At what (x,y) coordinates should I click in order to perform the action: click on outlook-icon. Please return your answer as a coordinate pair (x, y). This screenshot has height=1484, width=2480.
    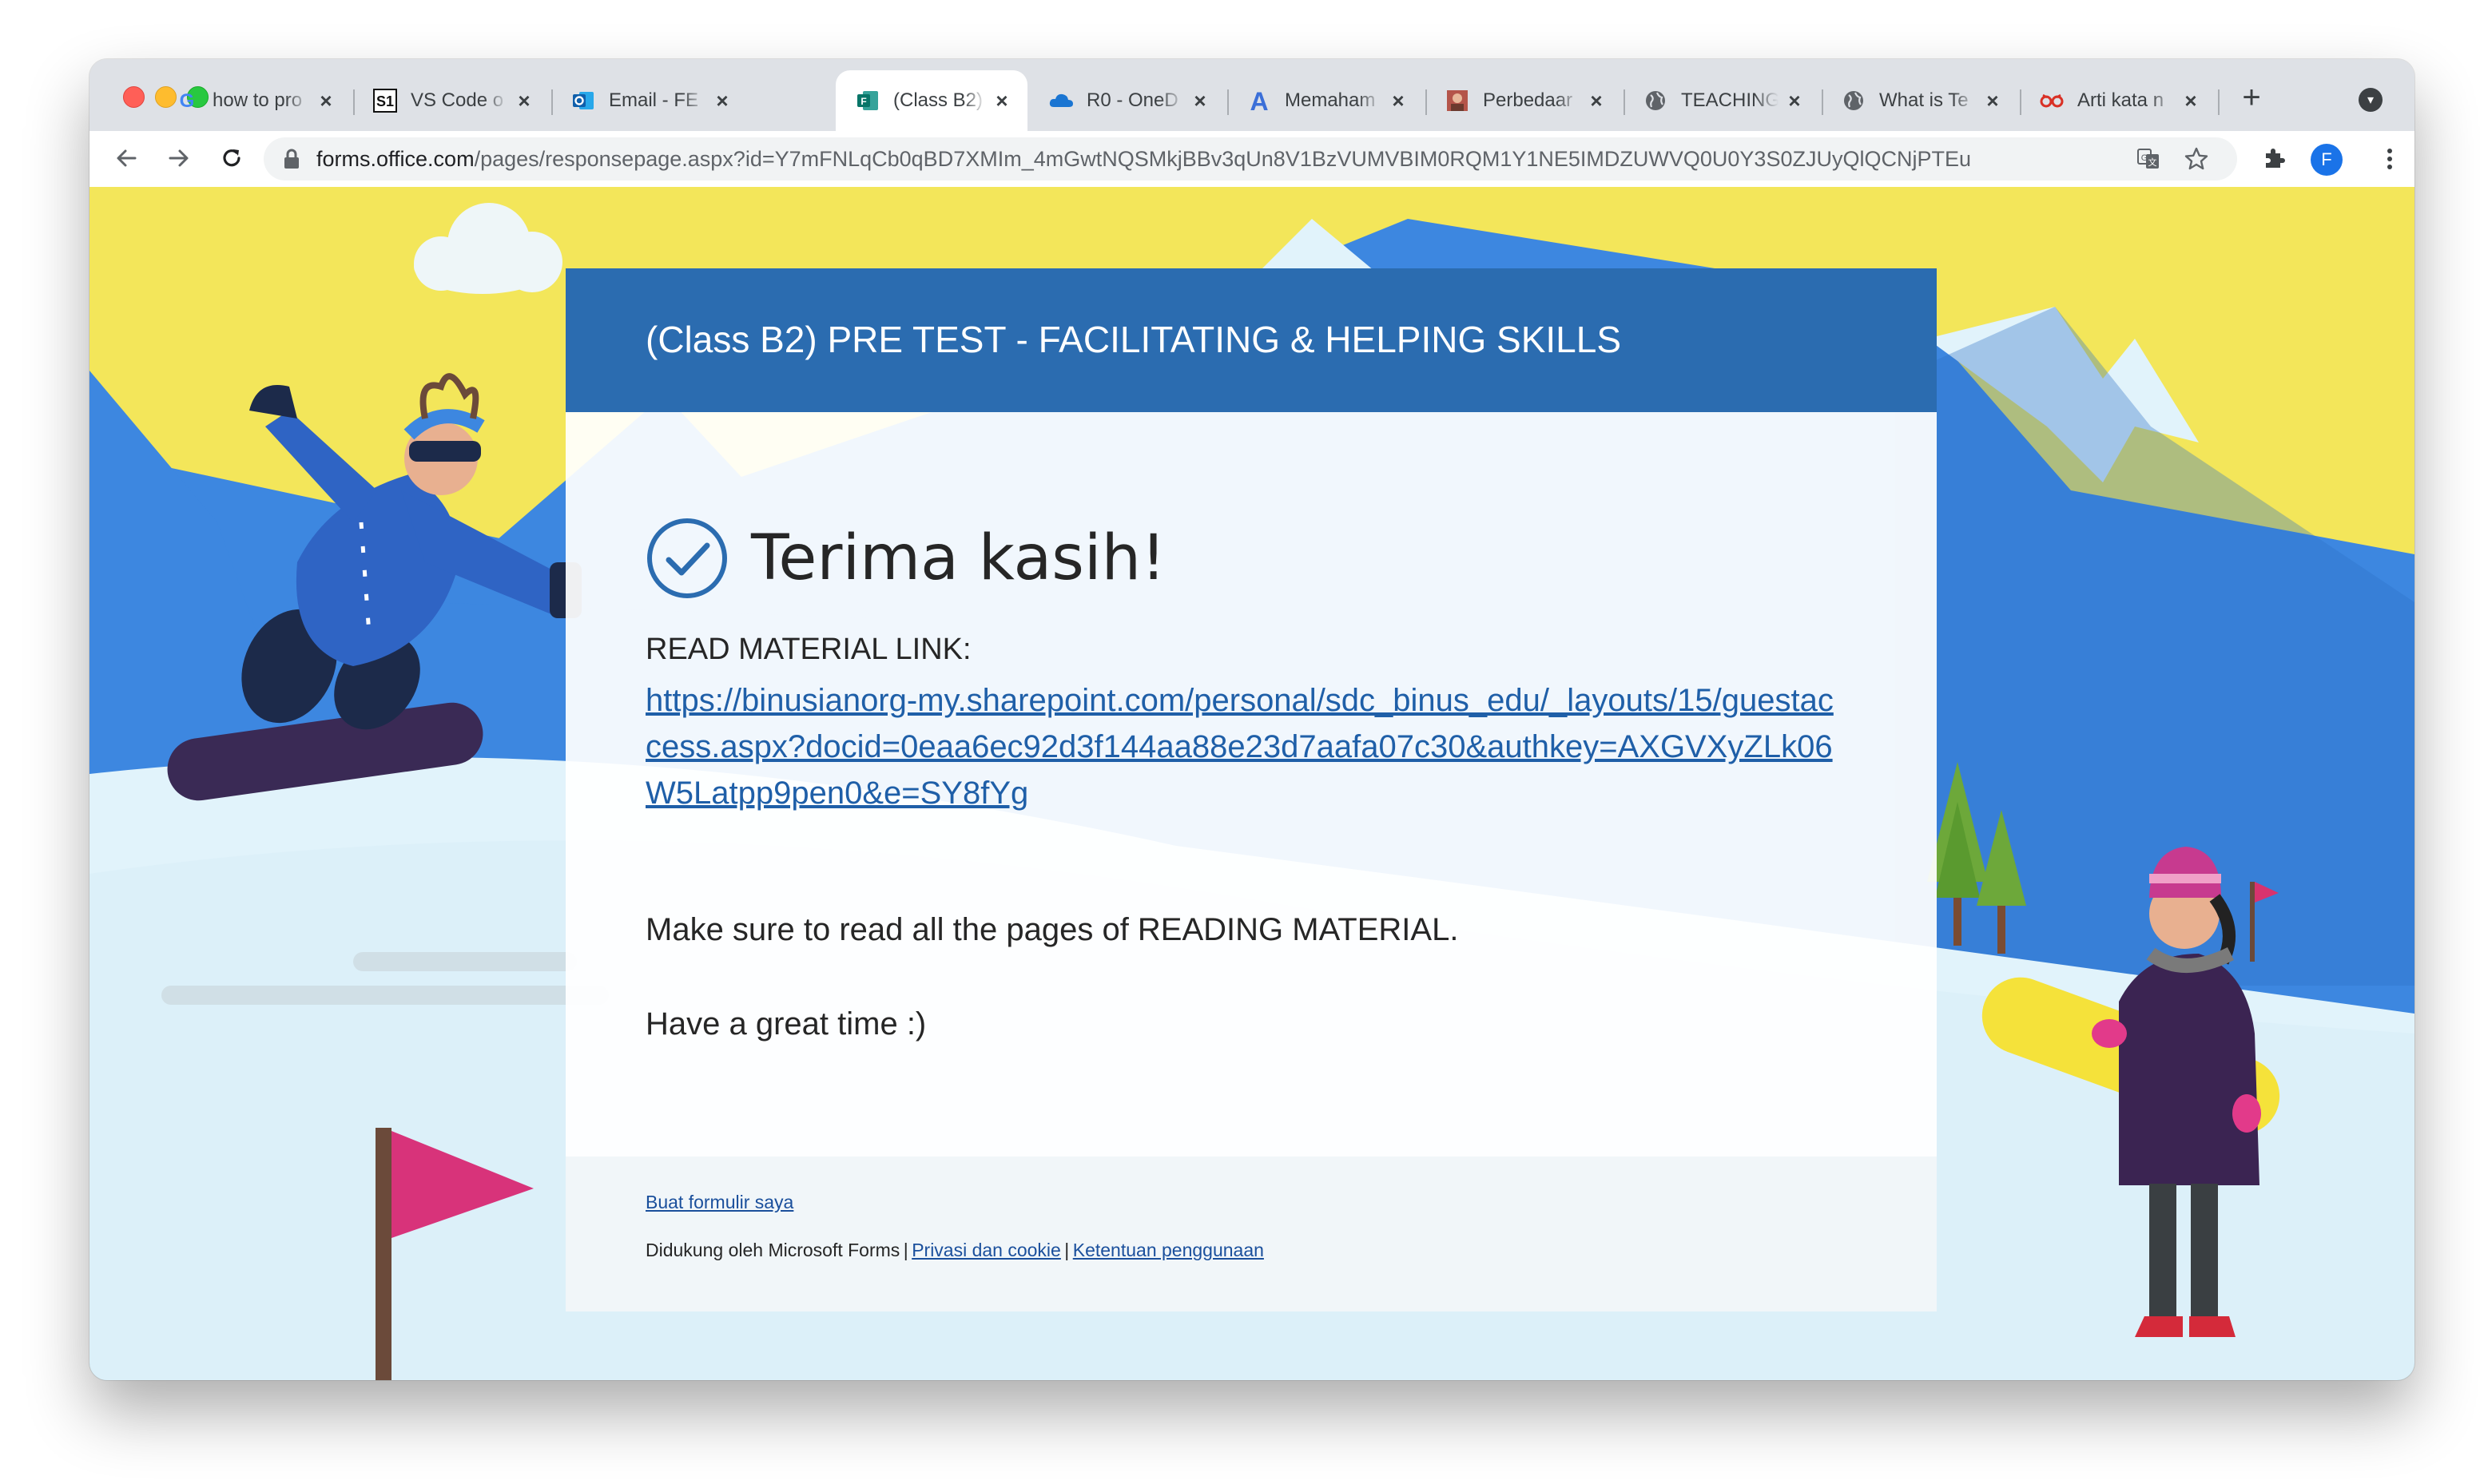
    Looking at the image, I should click on (583, 100).